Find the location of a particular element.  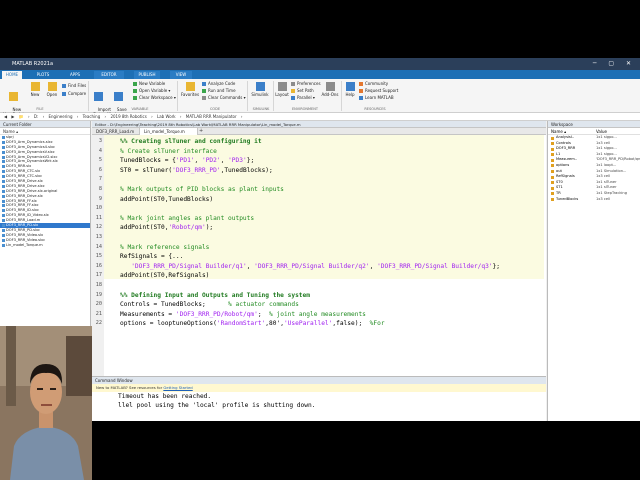

code-line: 12 addPoint(ST0,'Robot/qm'); is located at coordinates (319, 228).